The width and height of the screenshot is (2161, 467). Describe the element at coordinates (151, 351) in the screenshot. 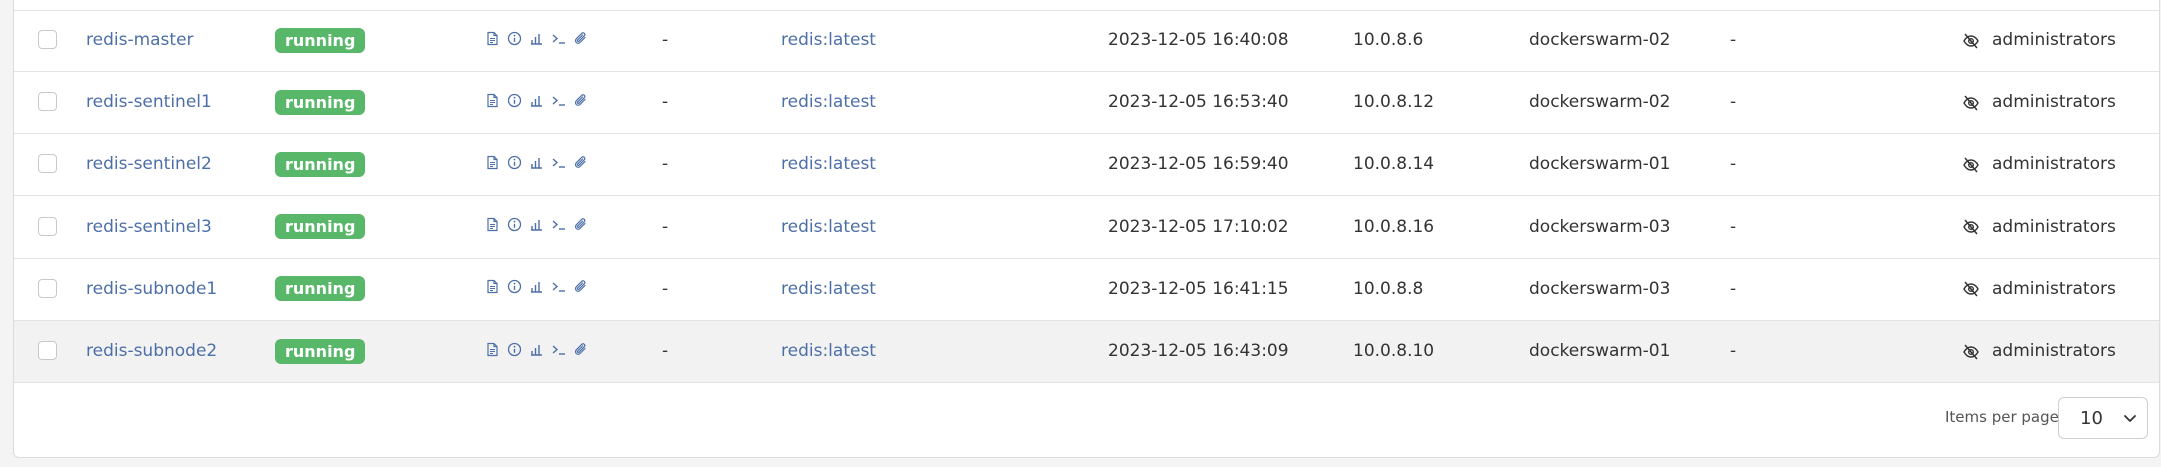

I see `container-name-link: redis-subnode2` at that location.